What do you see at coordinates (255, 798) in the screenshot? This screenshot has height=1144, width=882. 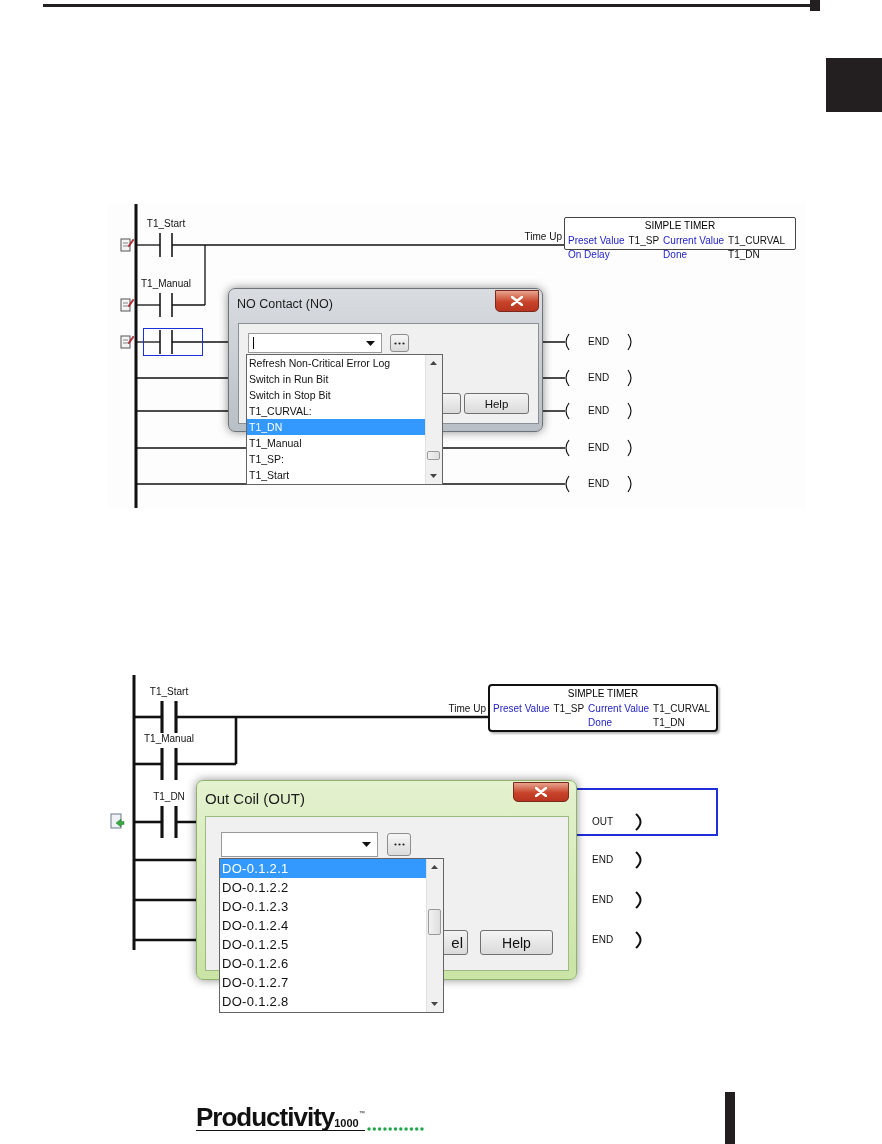 I see `dialog-title: Out Coil (OUT)` at bounding box center [255, 798].